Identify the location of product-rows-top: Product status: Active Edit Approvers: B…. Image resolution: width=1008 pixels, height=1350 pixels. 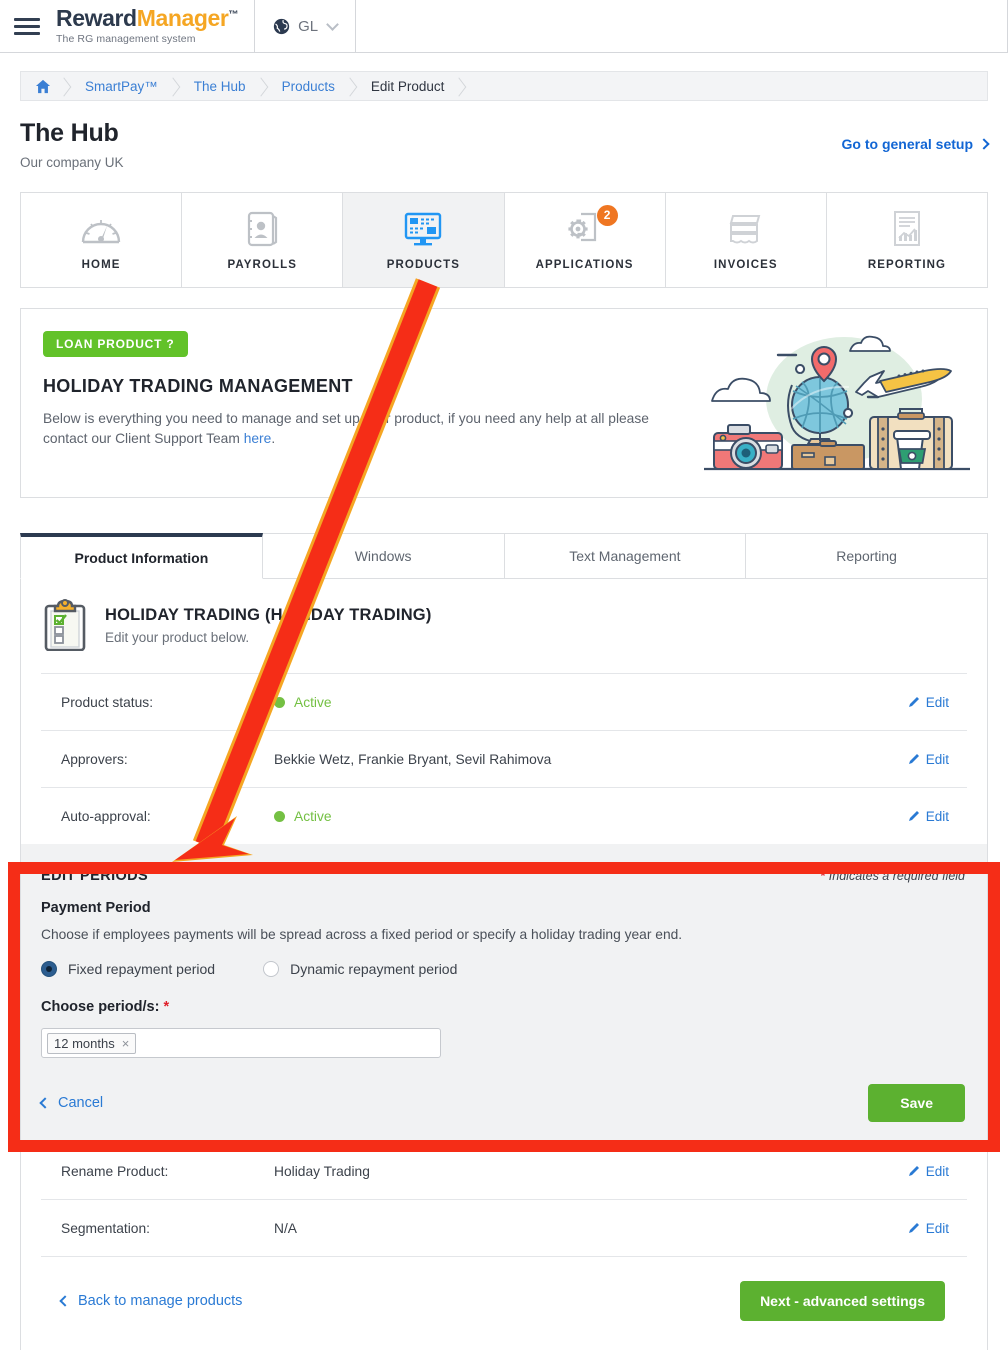
(504, 758).